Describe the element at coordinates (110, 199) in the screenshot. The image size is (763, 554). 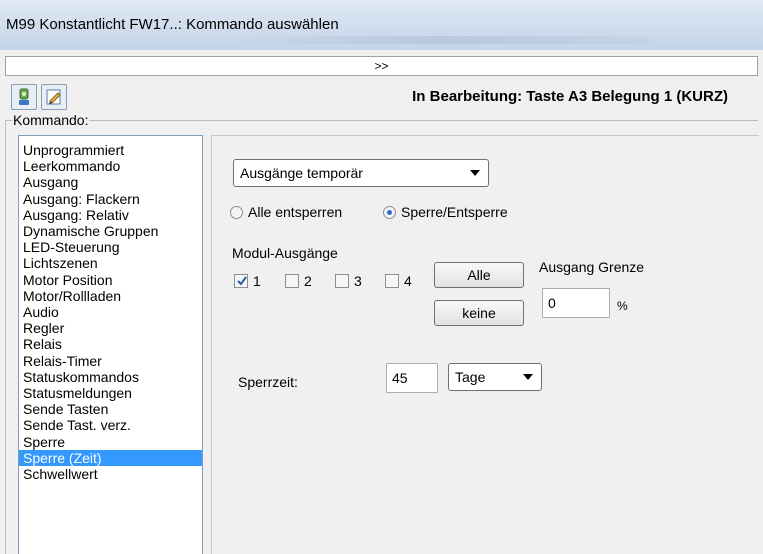
I see `command-list-item: Ausgang: Flackern` at that location.